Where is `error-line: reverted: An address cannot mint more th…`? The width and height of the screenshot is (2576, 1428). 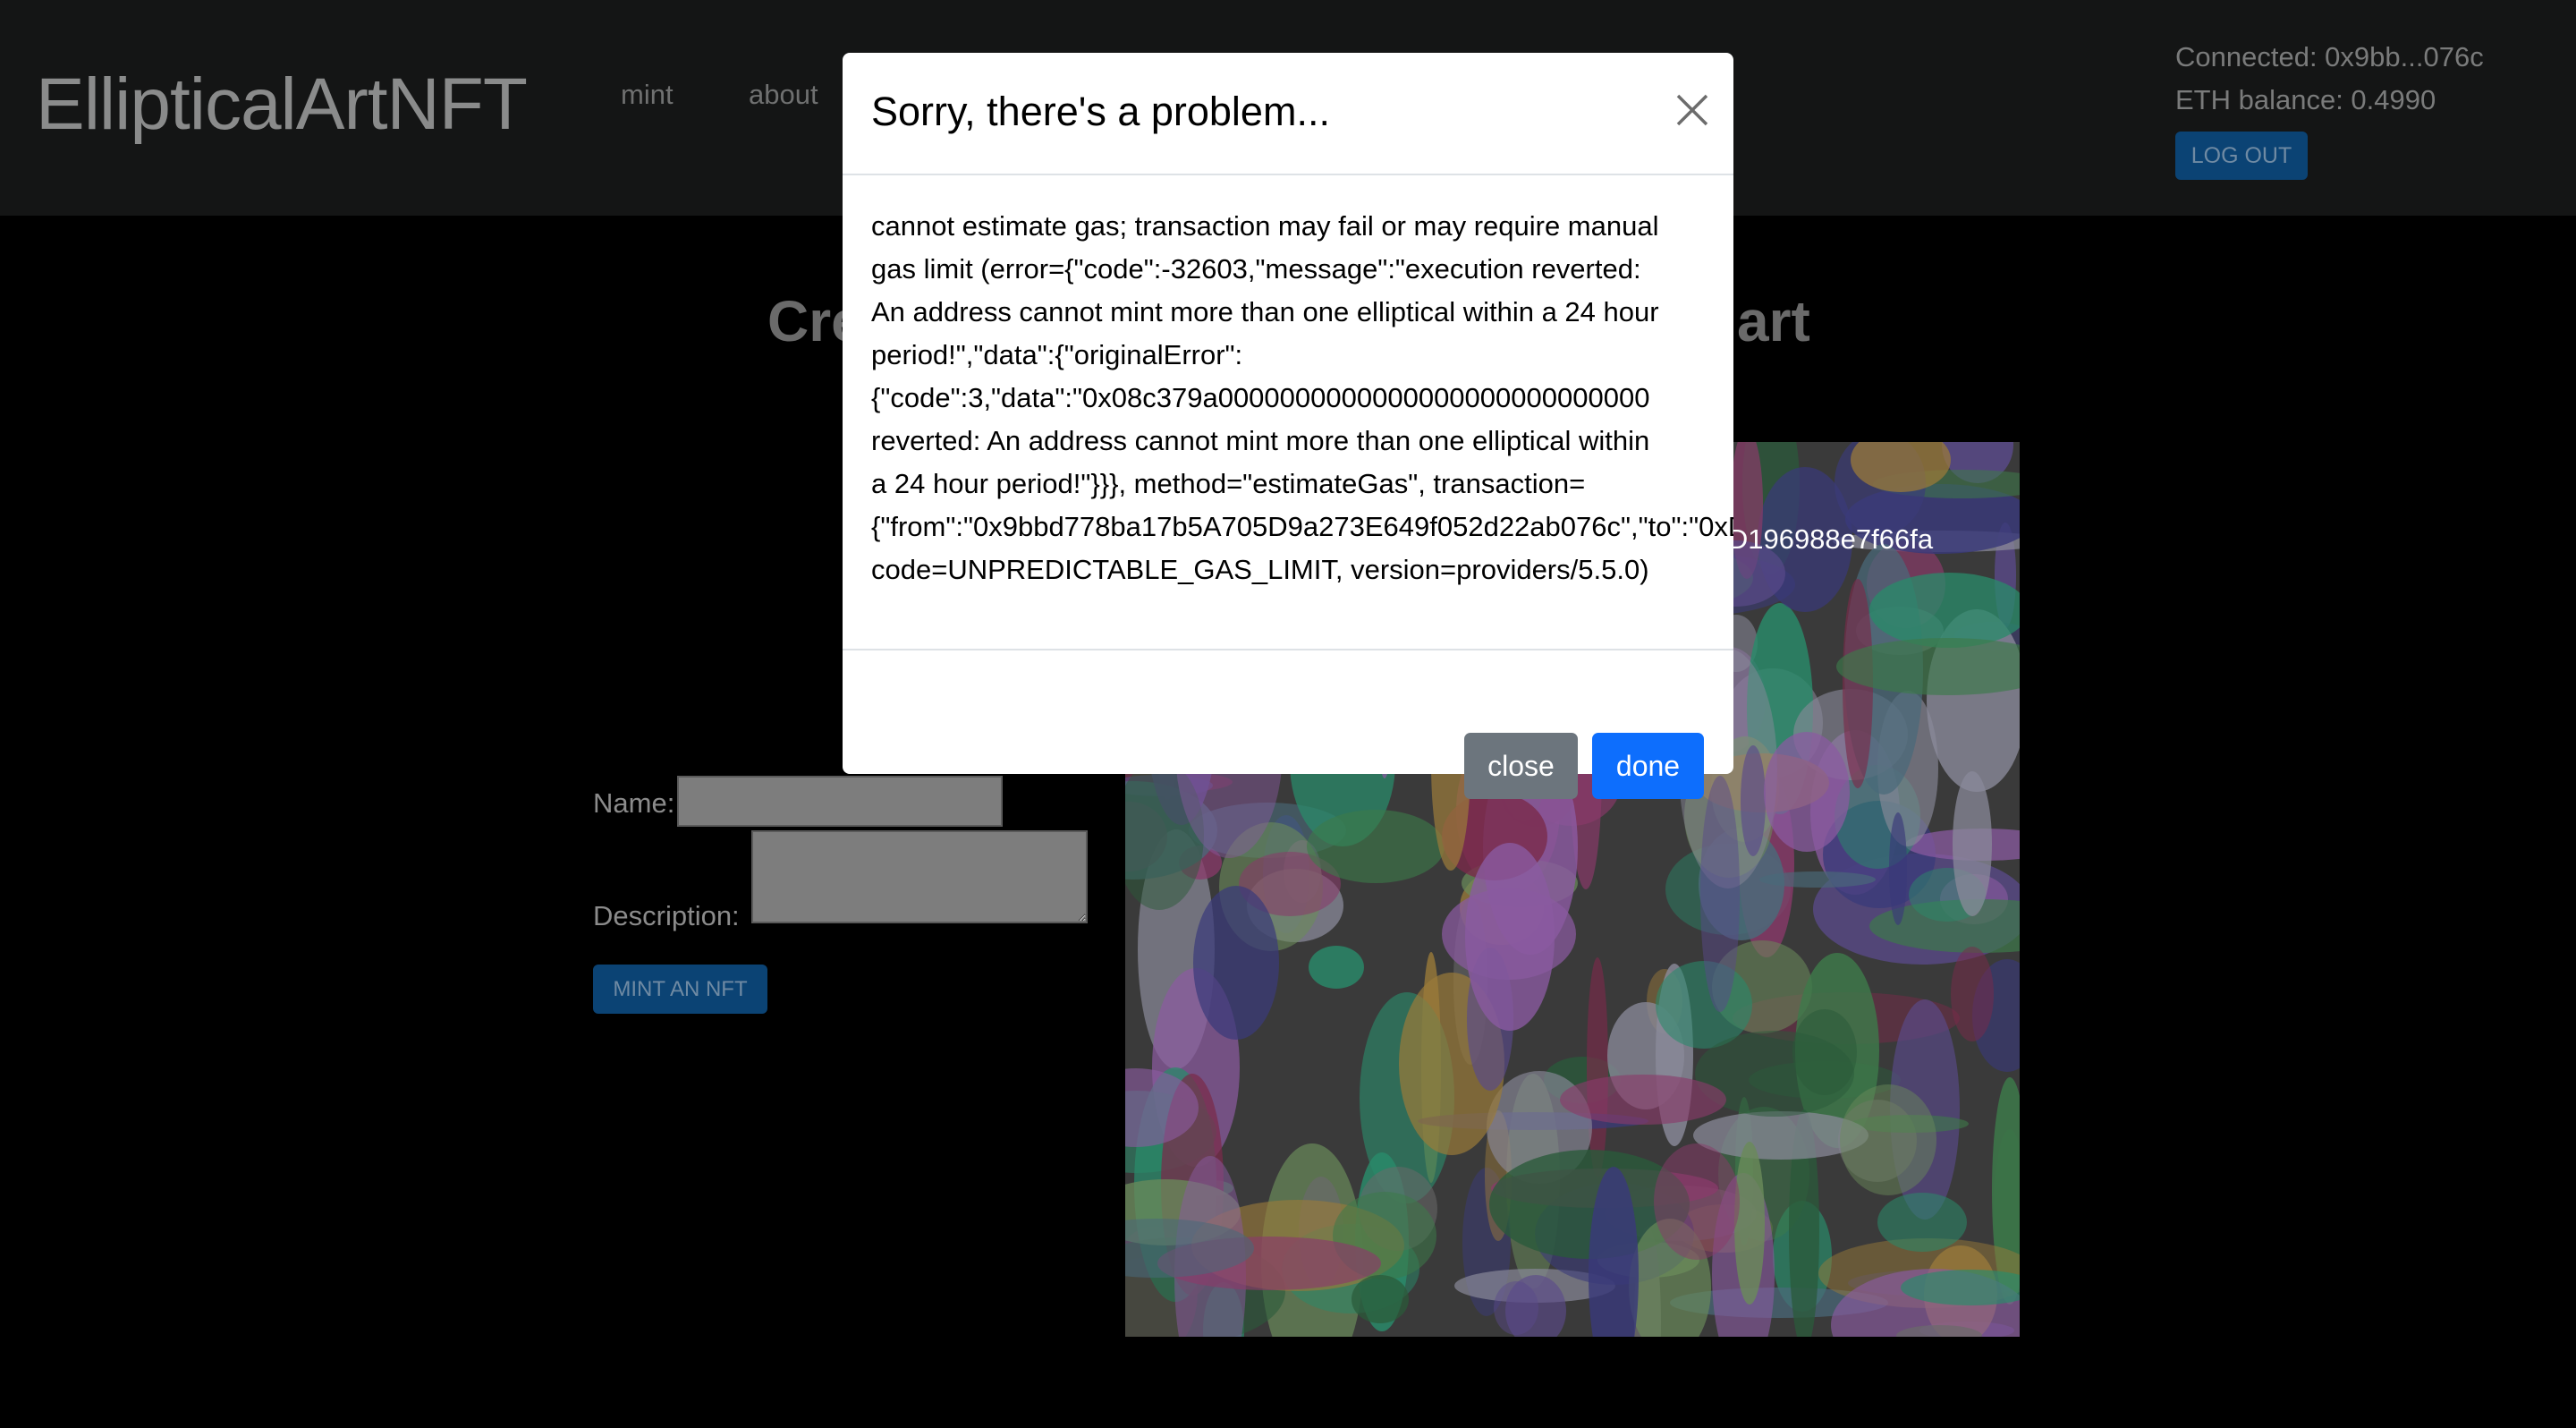
error-line: reverted: An address cannot mint more th… is located at coordinates (1260, 440).